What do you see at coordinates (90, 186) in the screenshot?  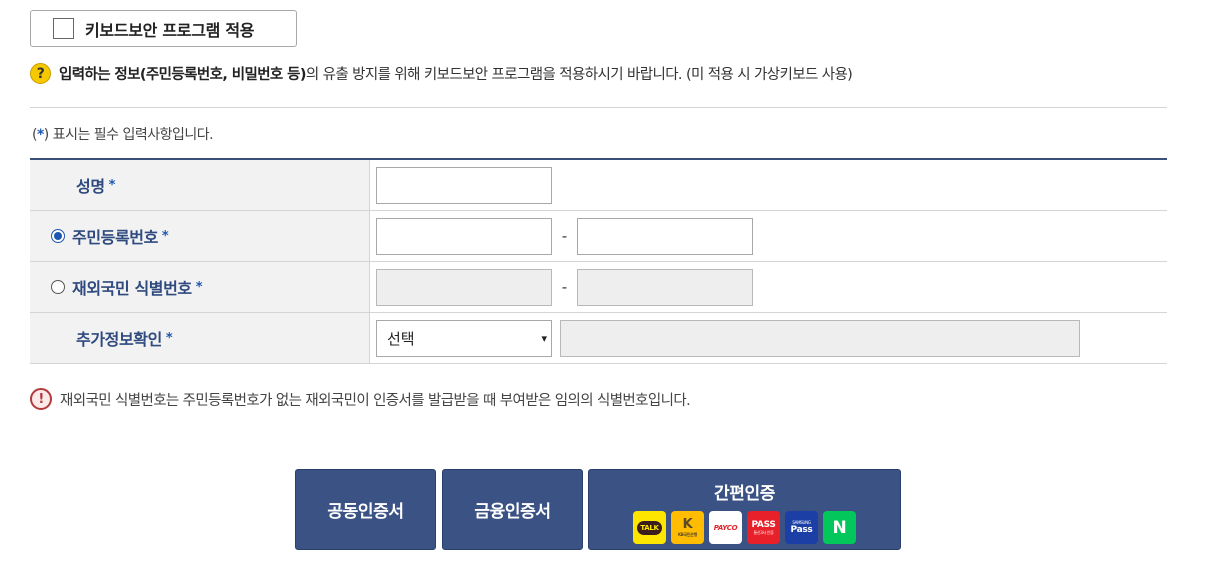 I see `name-label: 성명` at bounding box center [90, 186].